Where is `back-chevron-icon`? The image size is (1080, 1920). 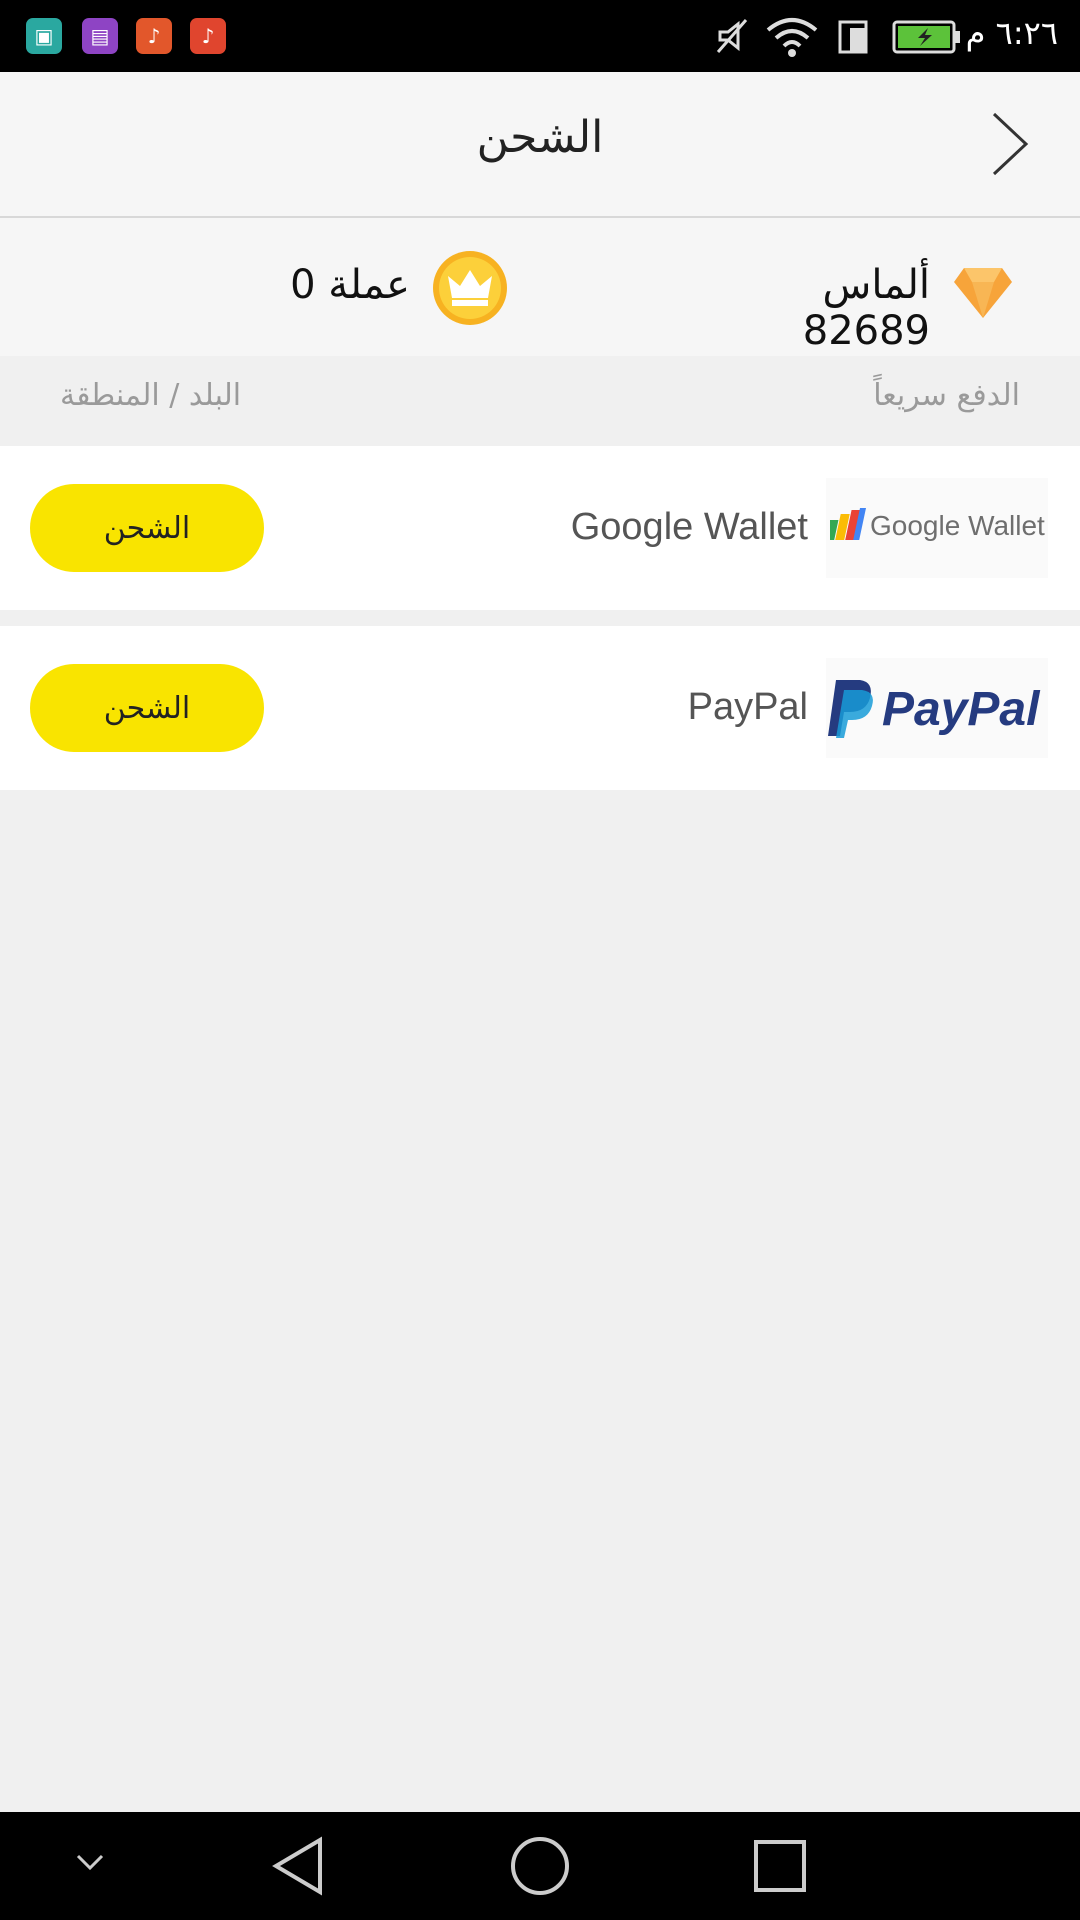 back-chevron-icon is located at coordinates (1009, 143).